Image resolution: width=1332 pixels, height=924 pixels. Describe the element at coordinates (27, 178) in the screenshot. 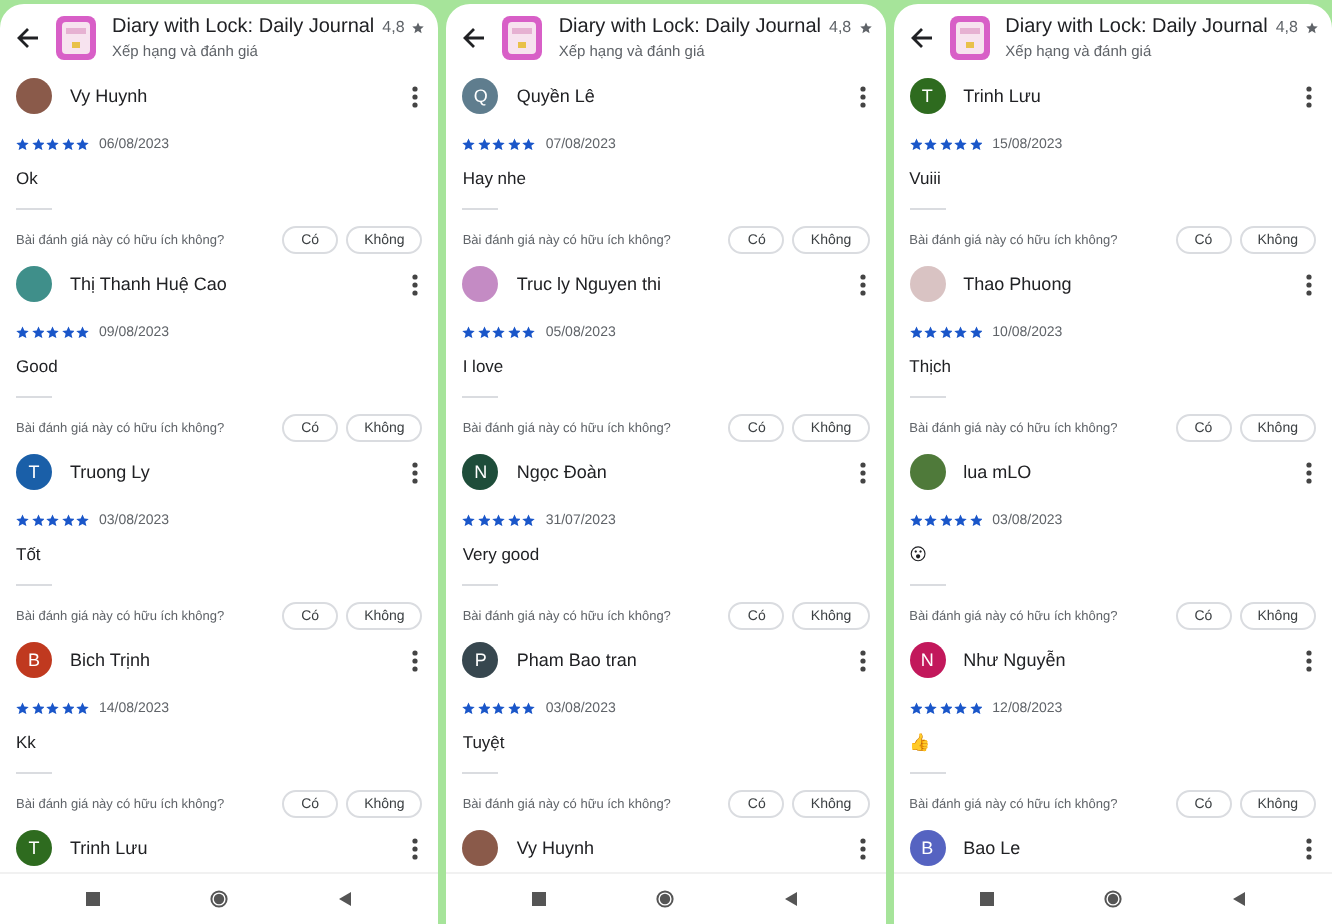

I see `review-text: Ok` at that location.